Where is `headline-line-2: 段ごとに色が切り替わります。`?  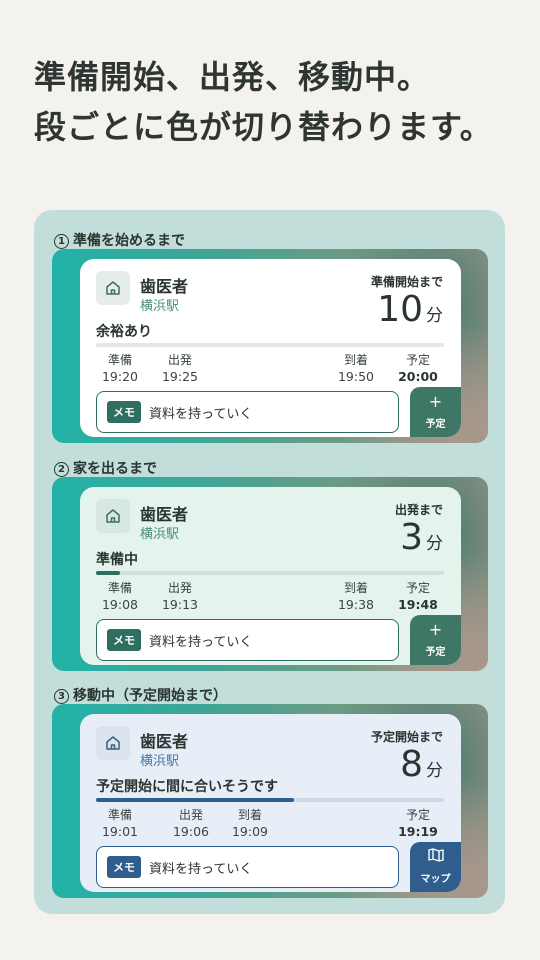 headline-line-2: 段ごとに色が切り替わります。 is located at coordinates (263, 127).